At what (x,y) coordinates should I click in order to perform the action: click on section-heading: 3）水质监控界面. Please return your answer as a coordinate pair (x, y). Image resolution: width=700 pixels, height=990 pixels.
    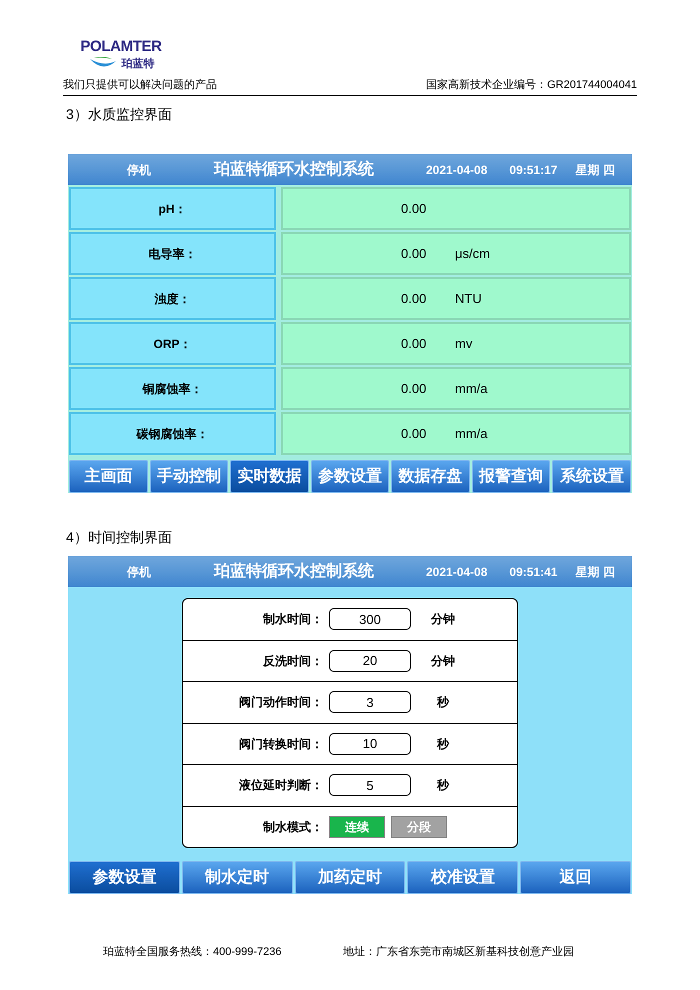
    Looking at the image, I should click on (119, 114).